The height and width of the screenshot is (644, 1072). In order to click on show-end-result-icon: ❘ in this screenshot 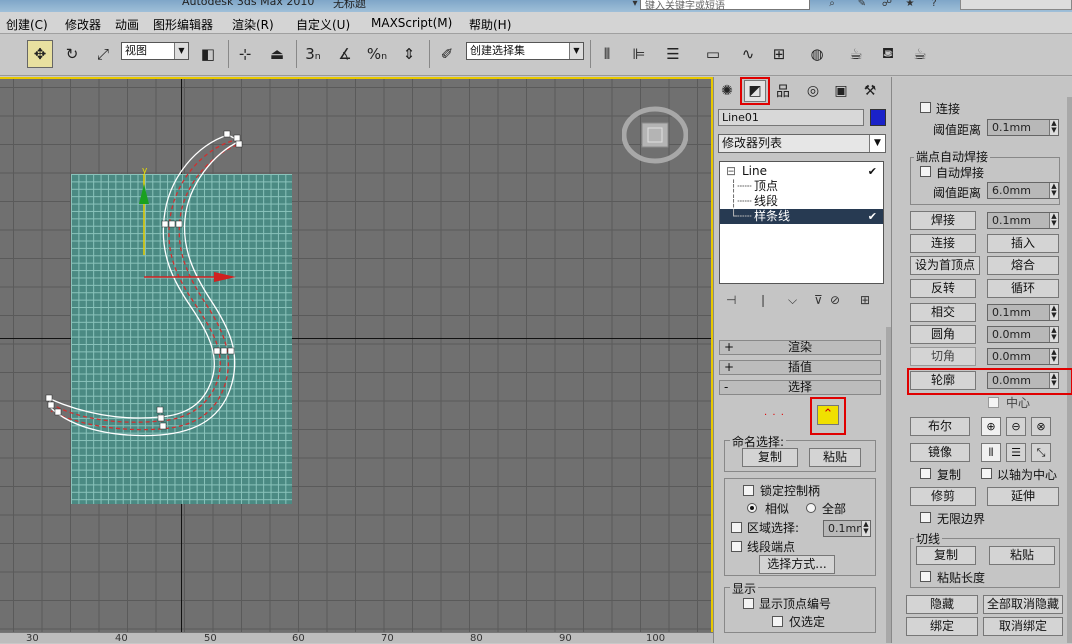, I will do `click(763, 300)`.